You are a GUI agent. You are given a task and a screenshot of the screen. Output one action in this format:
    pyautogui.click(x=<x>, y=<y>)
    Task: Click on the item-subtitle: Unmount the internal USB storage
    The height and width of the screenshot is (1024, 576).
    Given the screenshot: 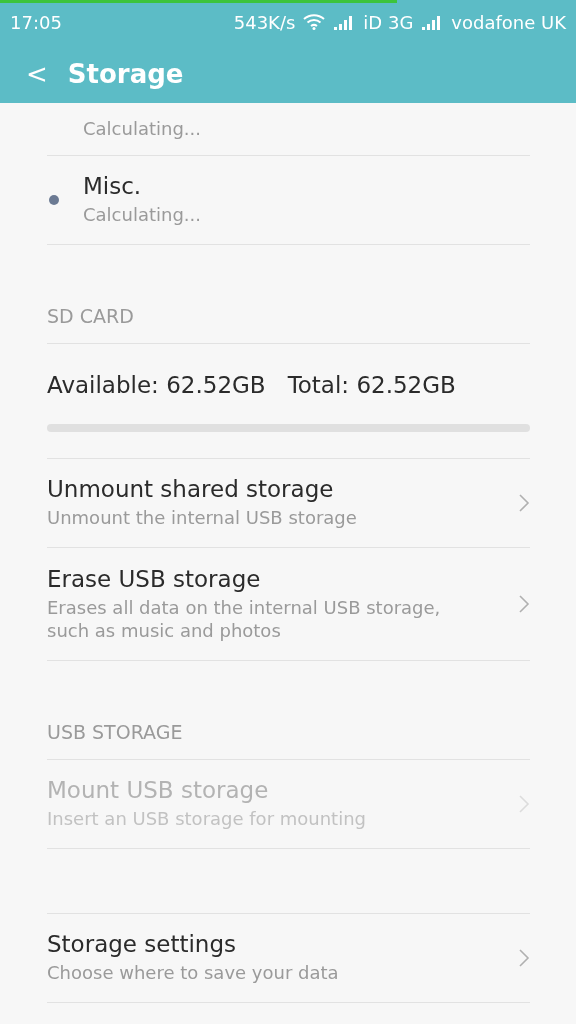 What is the action you would take?
    pyautogui.click(x=202, y=518)
    